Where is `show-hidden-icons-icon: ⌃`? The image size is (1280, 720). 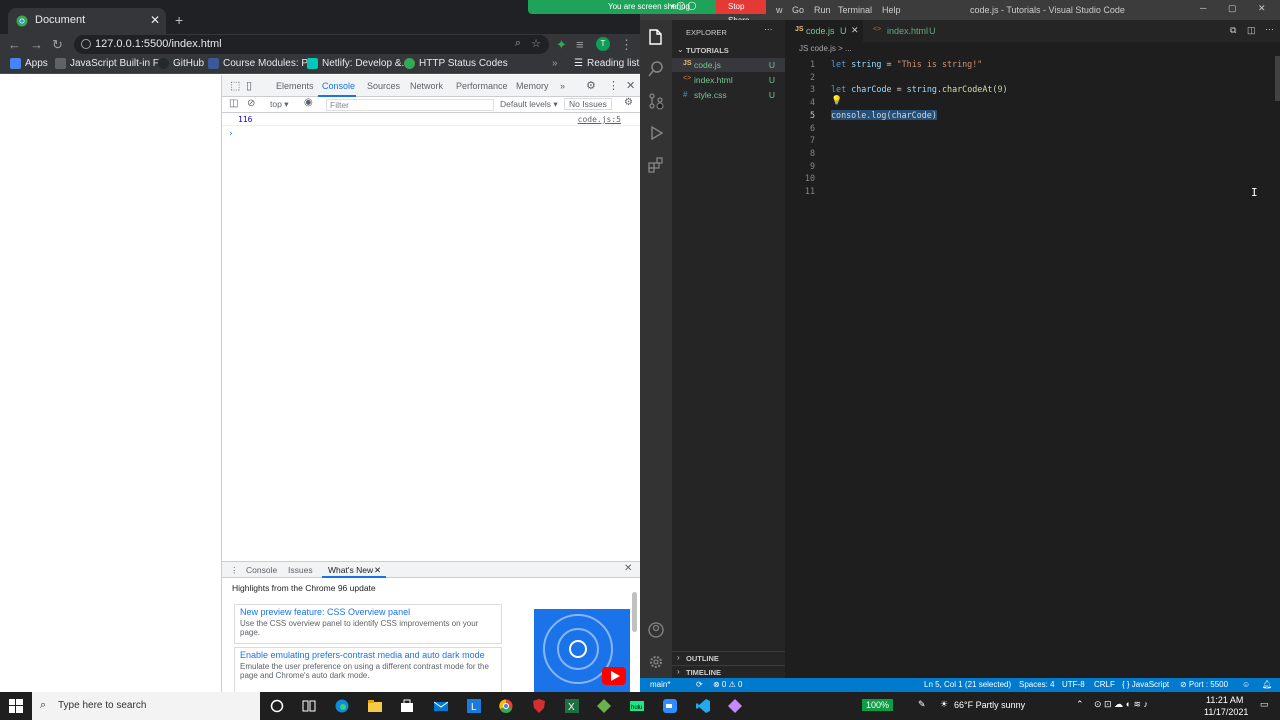 show-hidden-icons-icon: ⌃ is located at coordinates (1080, 704).